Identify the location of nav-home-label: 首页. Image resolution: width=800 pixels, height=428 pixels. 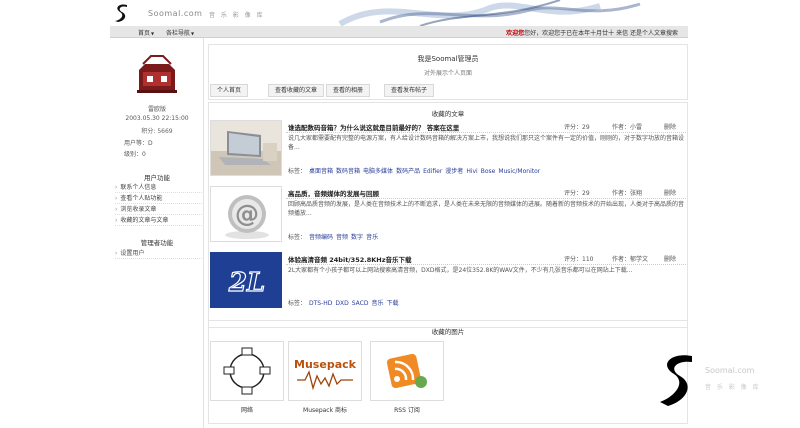
(144, 33).